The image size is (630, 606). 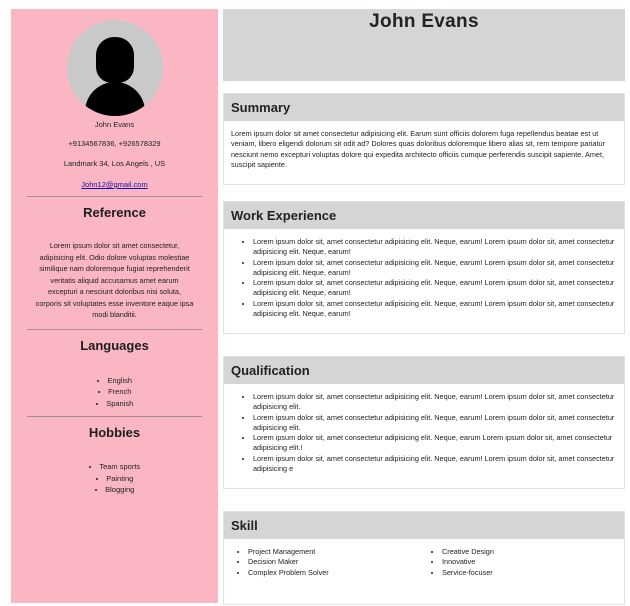 I want to click on sidebar-address: Landmark 34, Los Angels , US, so click(x=114, y=163).